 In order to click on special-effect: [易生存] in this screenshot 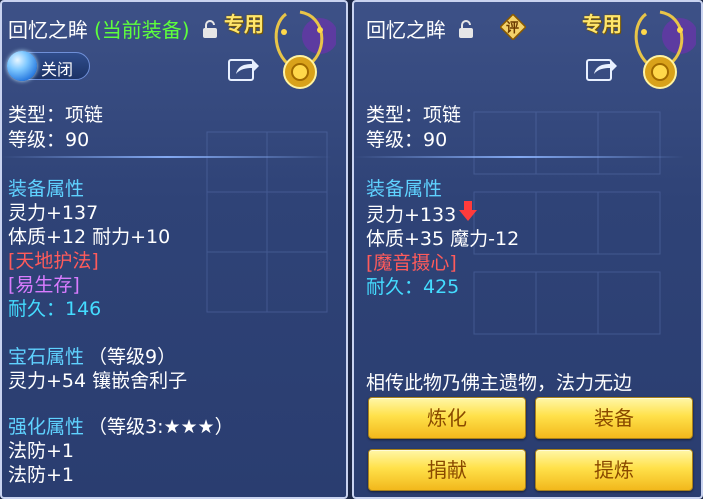, I will do `click(44, 285)`.